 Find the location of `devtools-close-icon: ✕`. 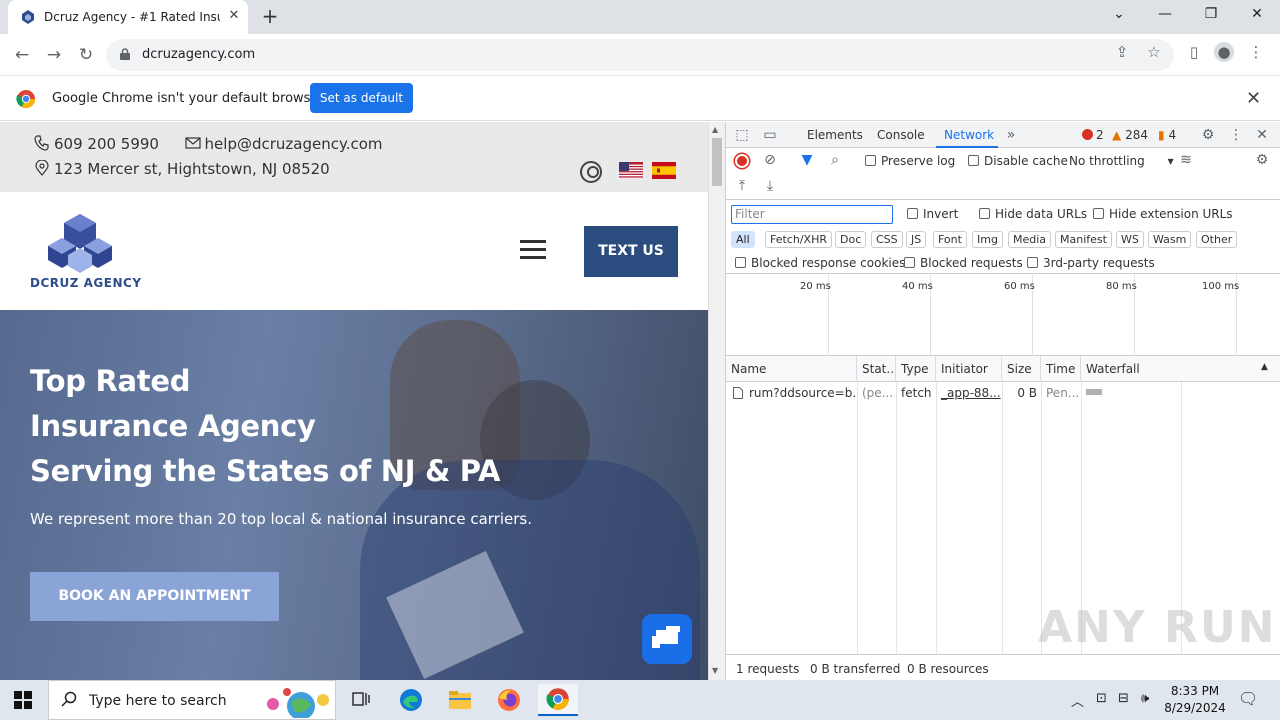

devtools-close-icon: ✕ is located at coordinates (1262, 135).